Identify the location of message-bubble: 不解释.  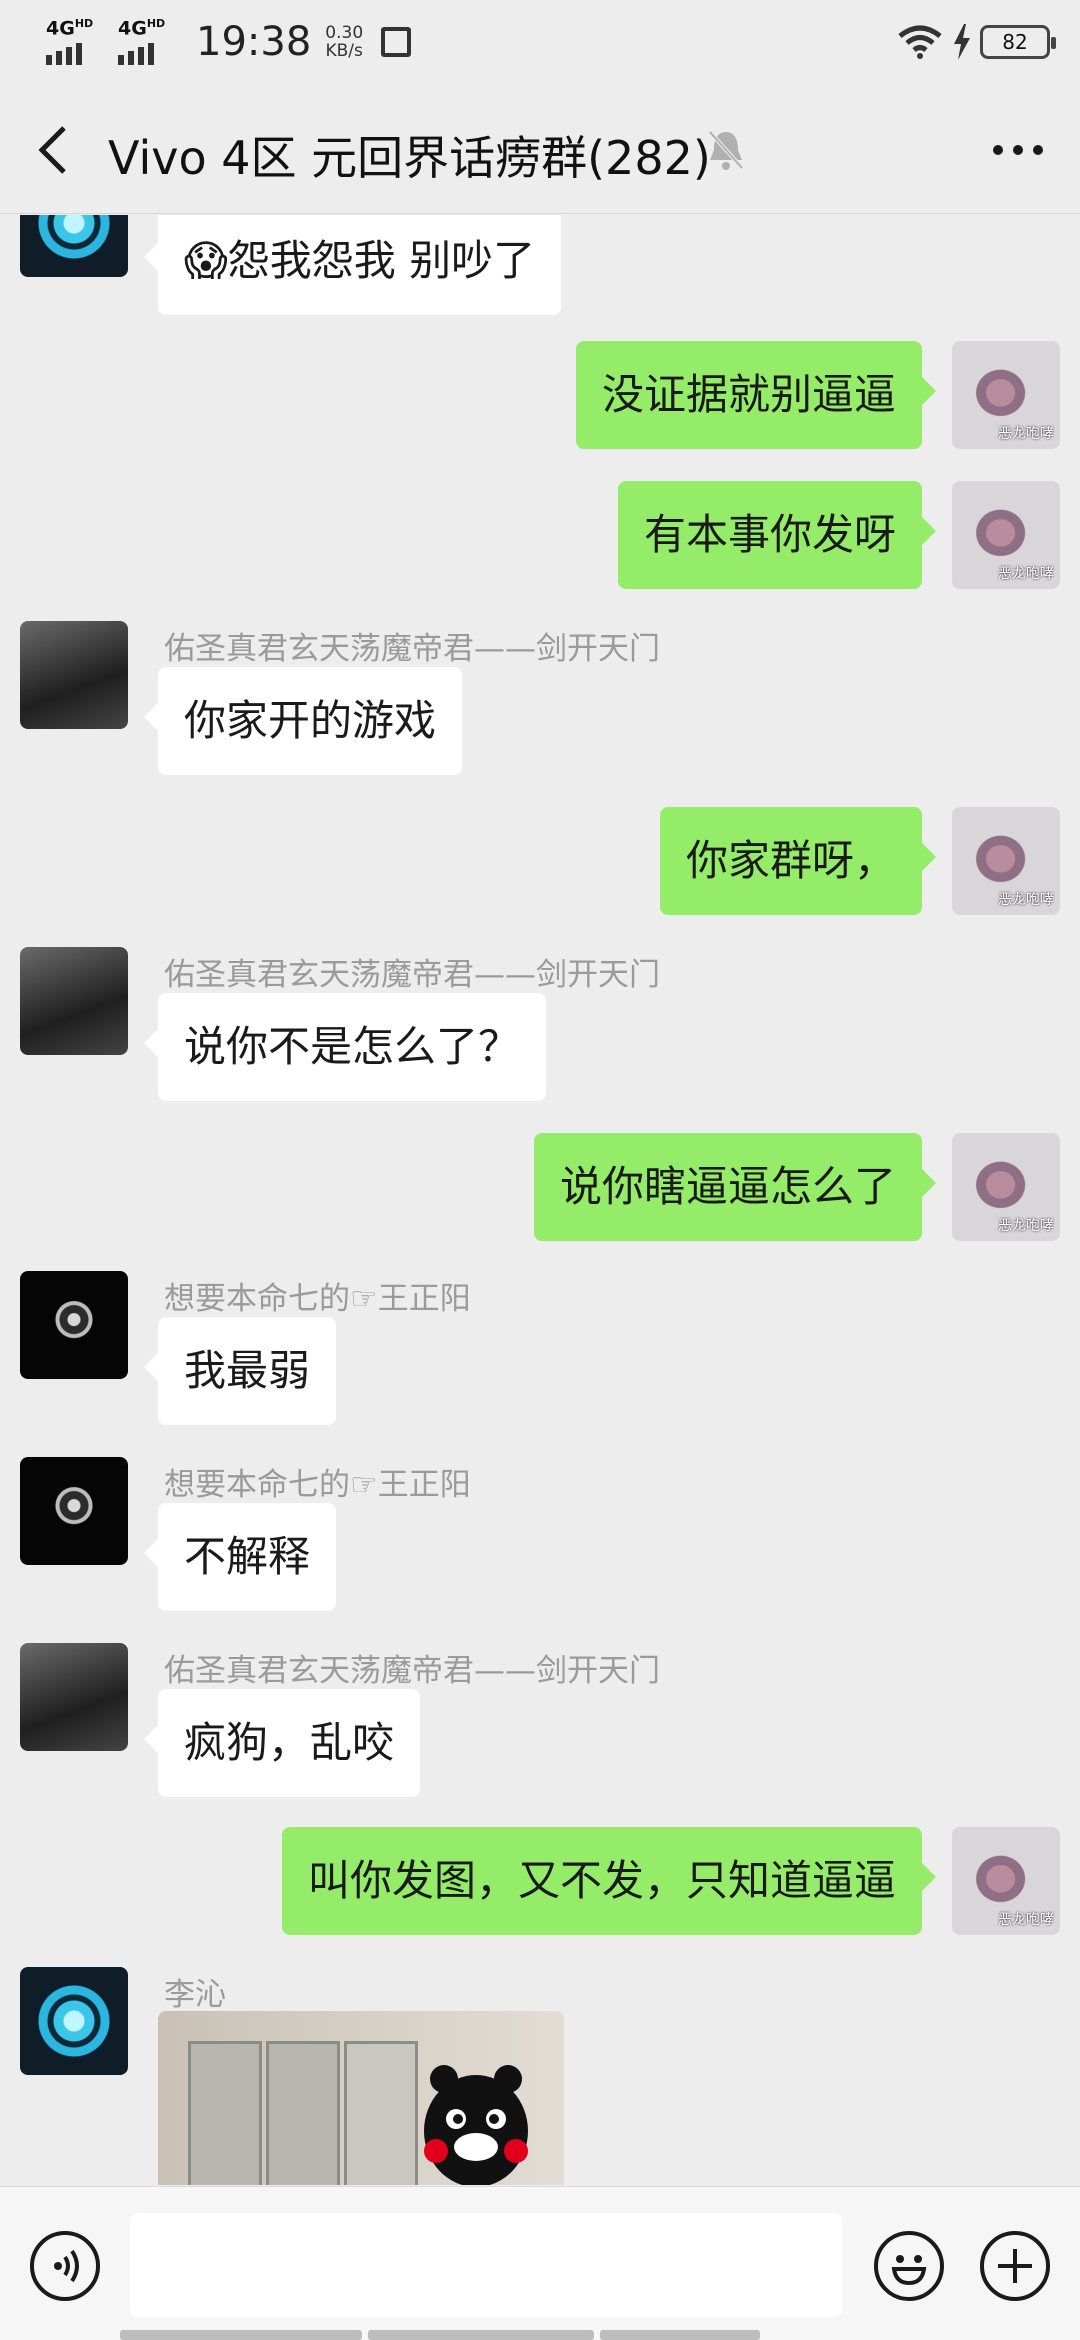
(240, 1557).